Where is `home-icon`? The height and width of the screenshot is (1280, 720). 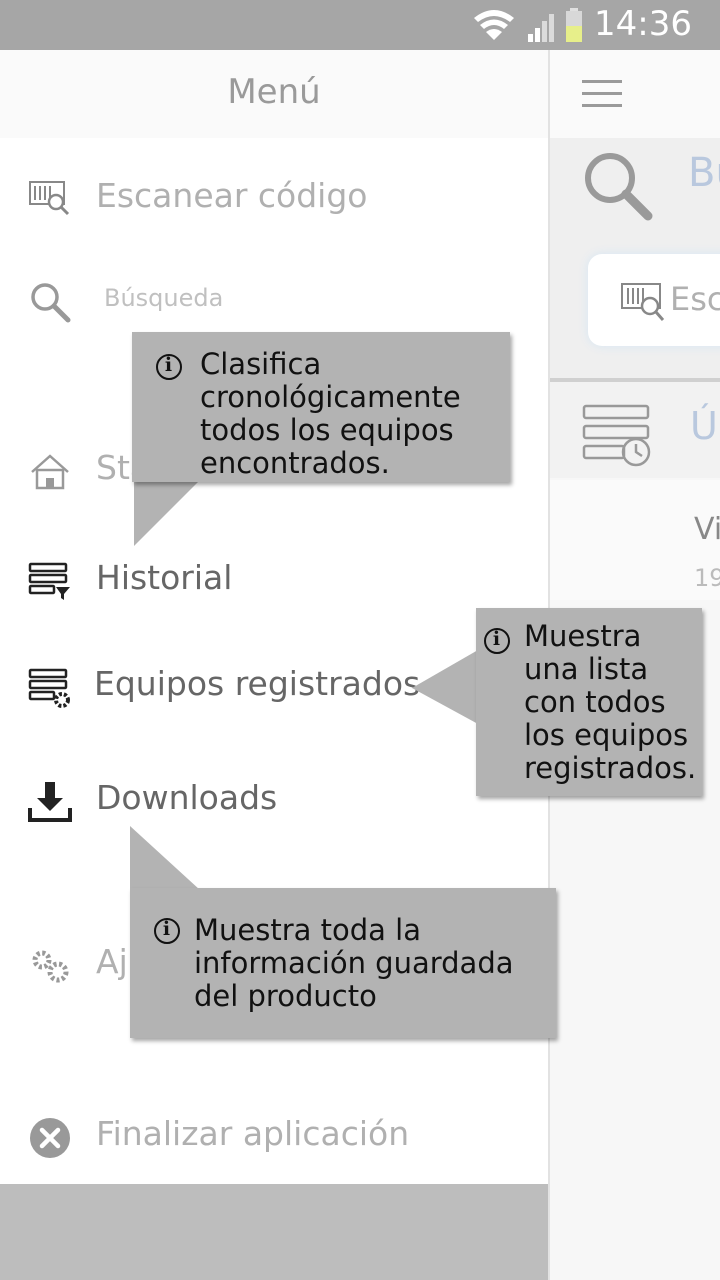
home-icon is located at coordinates (50, 472).